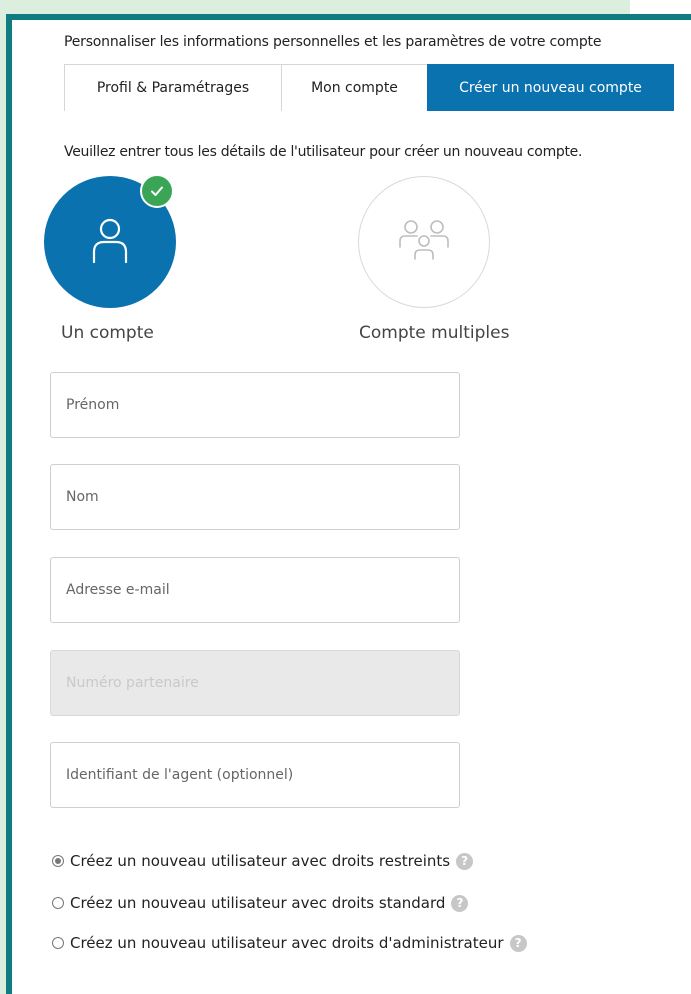 The width and height of the screenshot is (691, 994). Describe the element at coordinates (58, 943) in the screenshot. I see `radio-admin` at that location.